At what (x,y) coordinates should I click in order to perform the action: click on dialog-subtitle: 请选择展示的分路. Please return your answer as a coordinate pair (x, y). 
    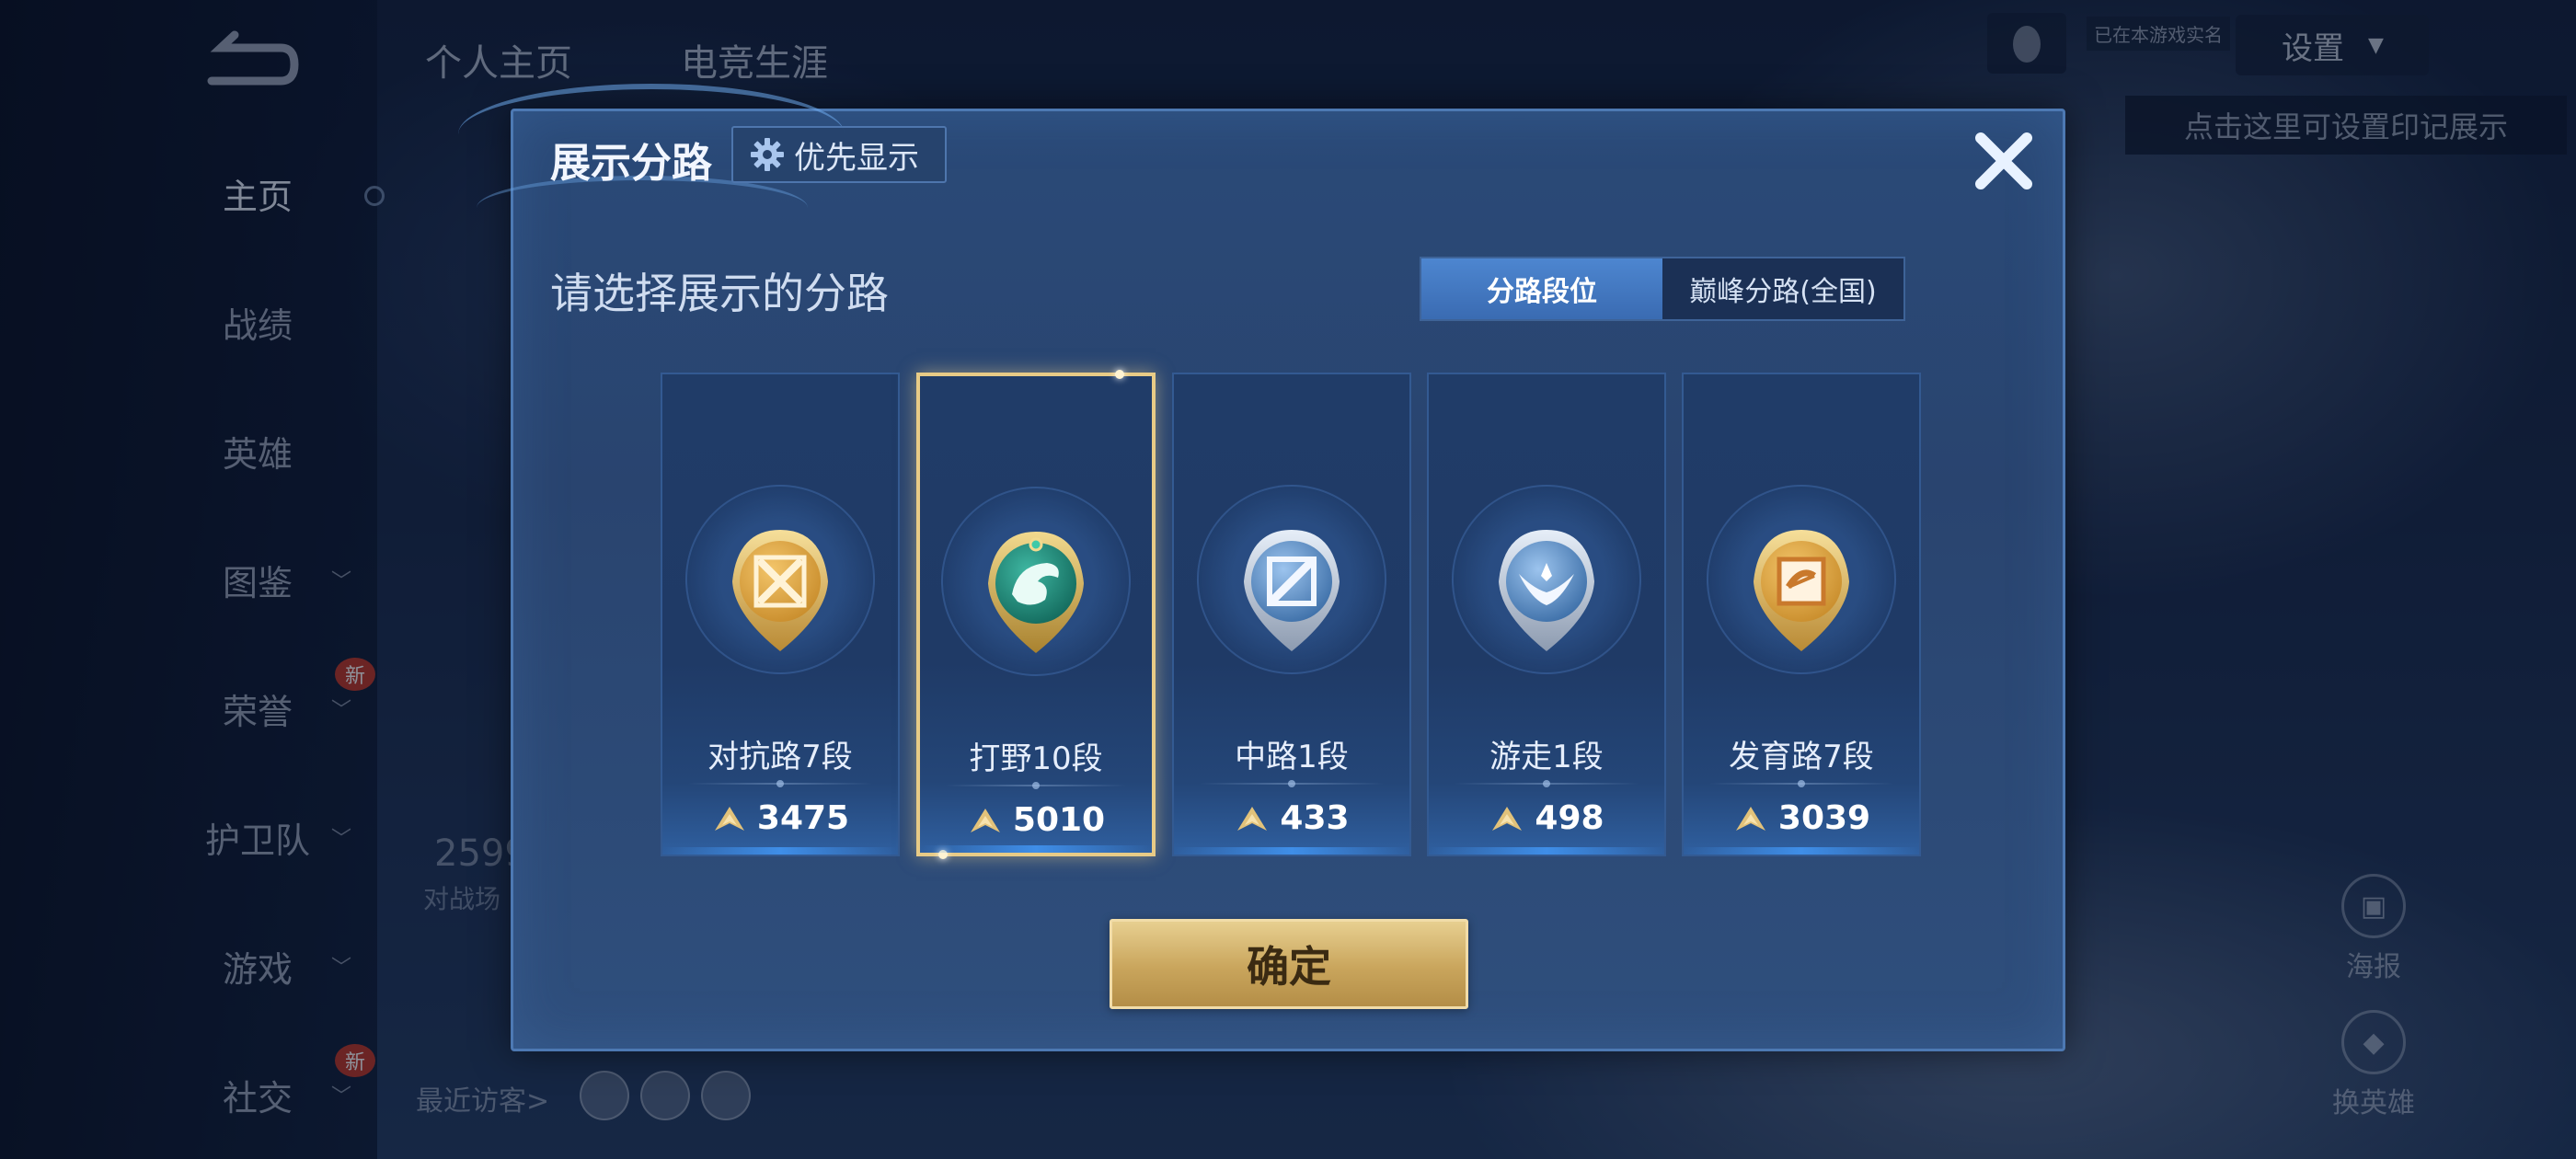
    Looking at the image, I should click on (719, 293).